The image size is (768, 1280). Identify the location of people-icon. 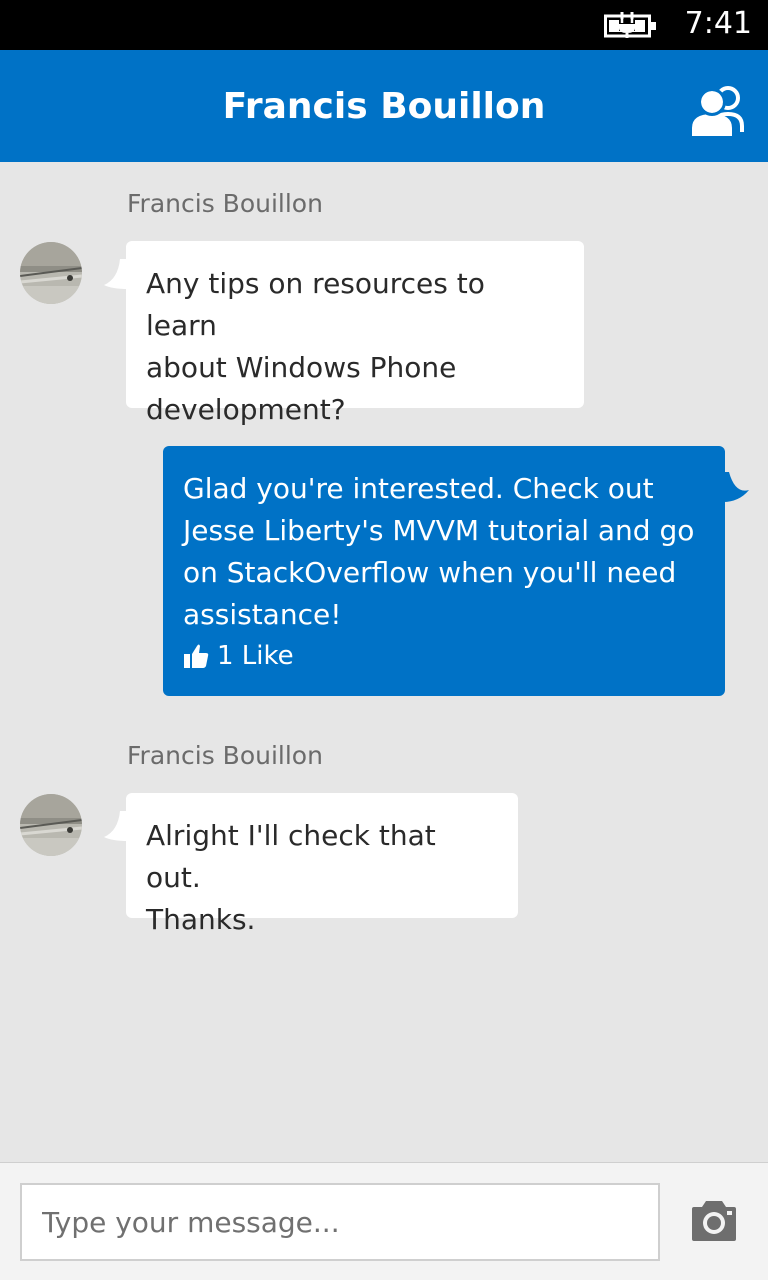
(720, 110).